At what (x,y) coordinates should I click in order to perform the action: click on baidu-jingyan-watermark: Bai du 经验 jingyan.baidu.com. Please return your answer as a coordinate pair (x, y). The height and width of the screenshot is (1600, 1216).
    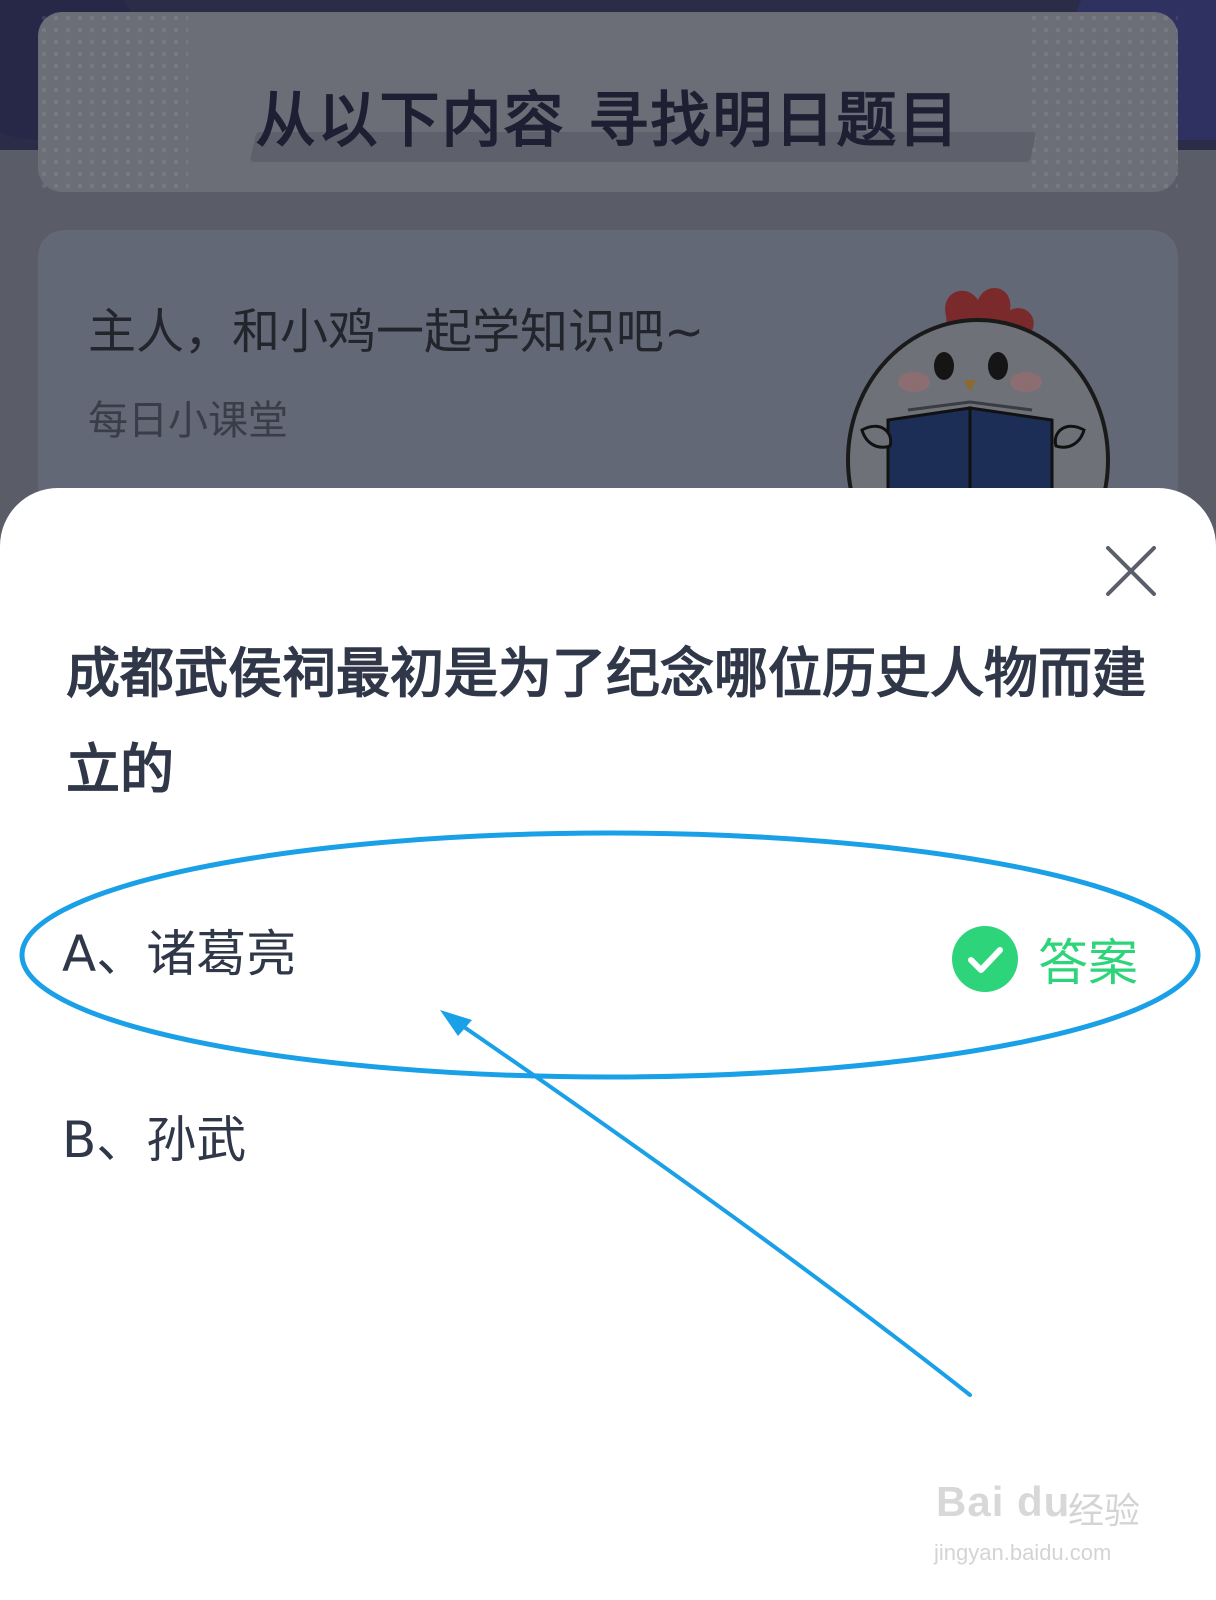
    Looking at the image, I should click on (1050, 1523).